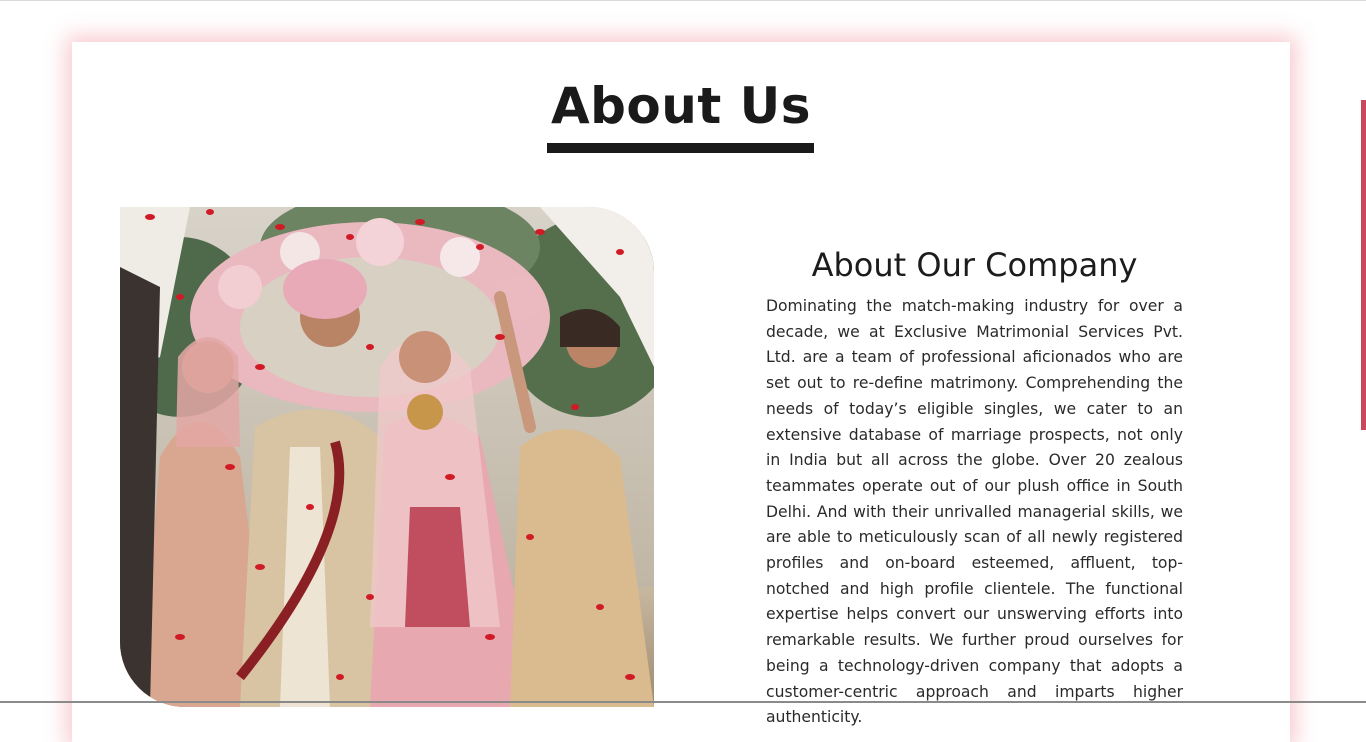 This screenshot has height=742, width=1366. Describe the element at coordinates (974, 265) in the screenshot. I see `company-heading: About Our Company` at that location.